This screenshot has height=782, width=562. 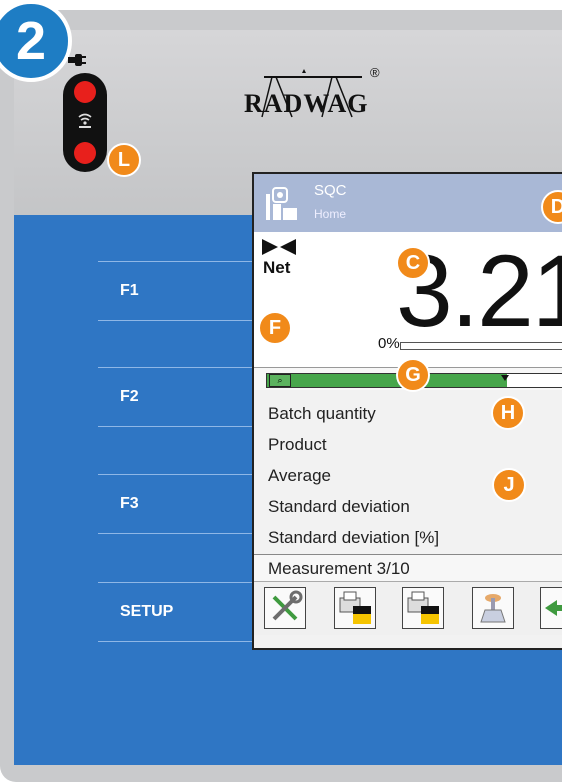 What do you see at coordinates (279, 247) in the screenshot?
I see `stability-icon` at bounding box center [279, 247].